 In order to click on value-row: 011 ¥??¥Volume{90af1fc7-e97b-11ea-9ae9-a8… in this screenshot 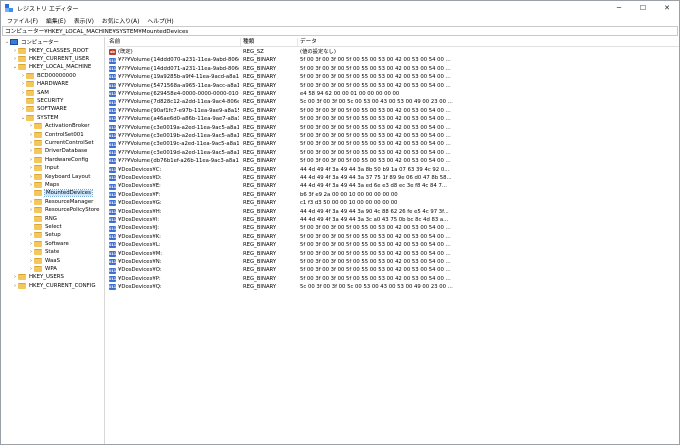, I will do `click(393, 111)`.